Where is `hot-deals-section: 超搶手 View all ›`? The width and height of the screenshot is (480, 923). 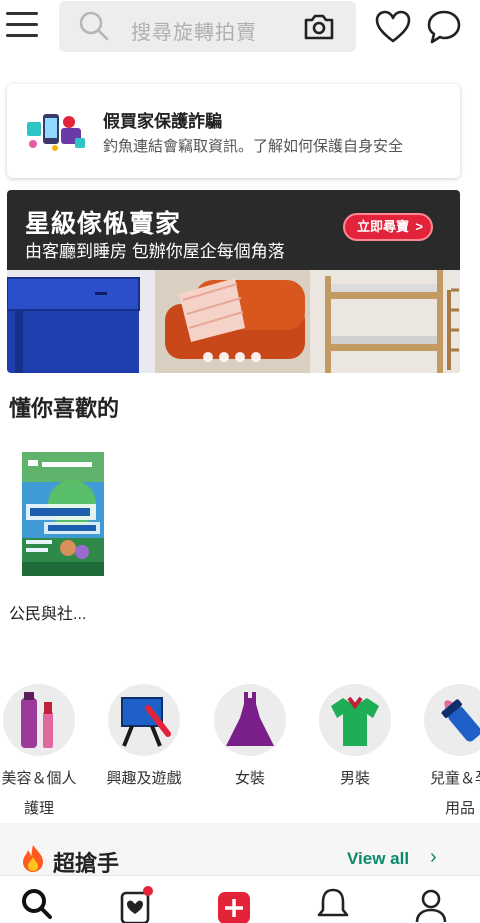
hot-deals-section: 超搶手 View all › is located at coordinates (240, 849).